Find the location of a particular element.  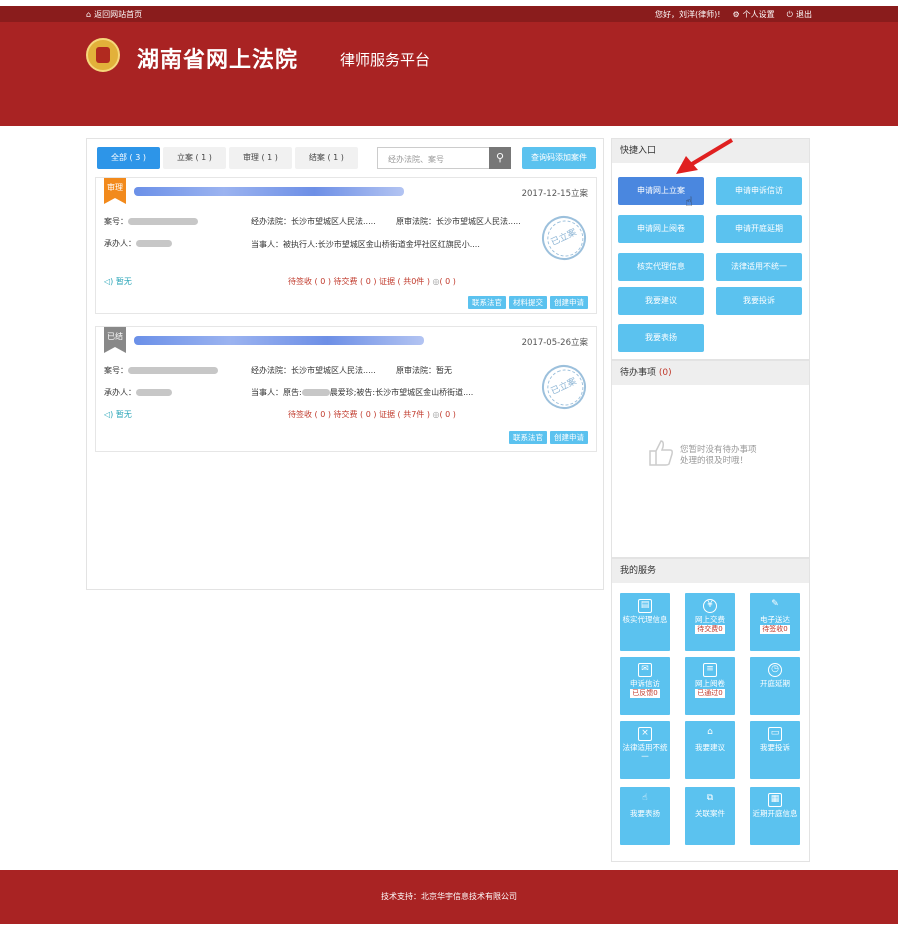

chat-icon: ▭ is located at coordinates (775, 734).